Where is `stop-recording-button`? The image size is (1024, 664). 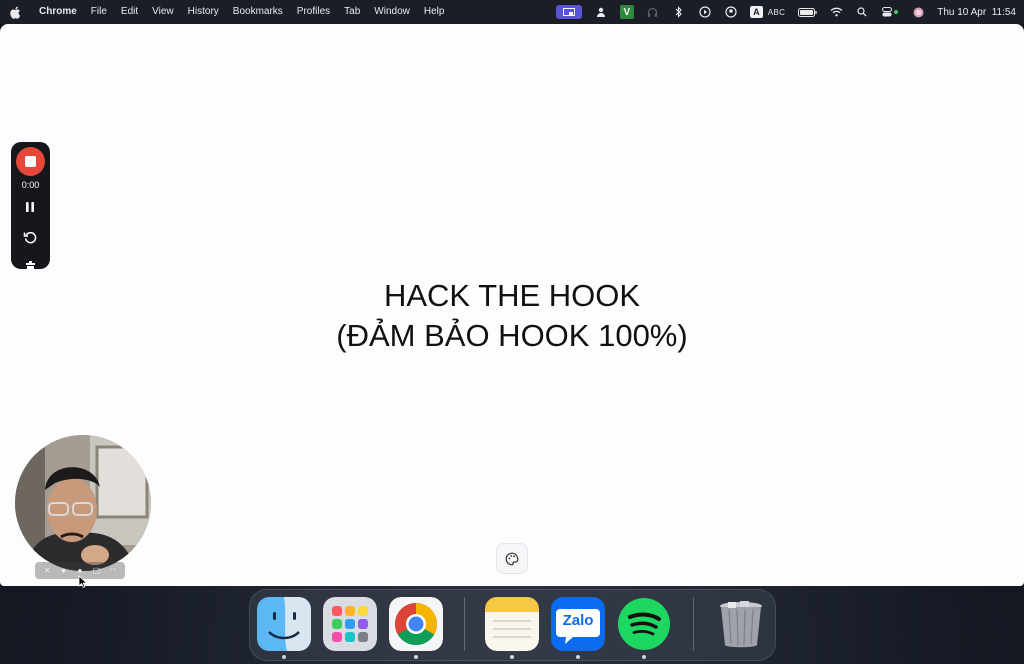 stop-recording-button is located at coordinates (30, 161).